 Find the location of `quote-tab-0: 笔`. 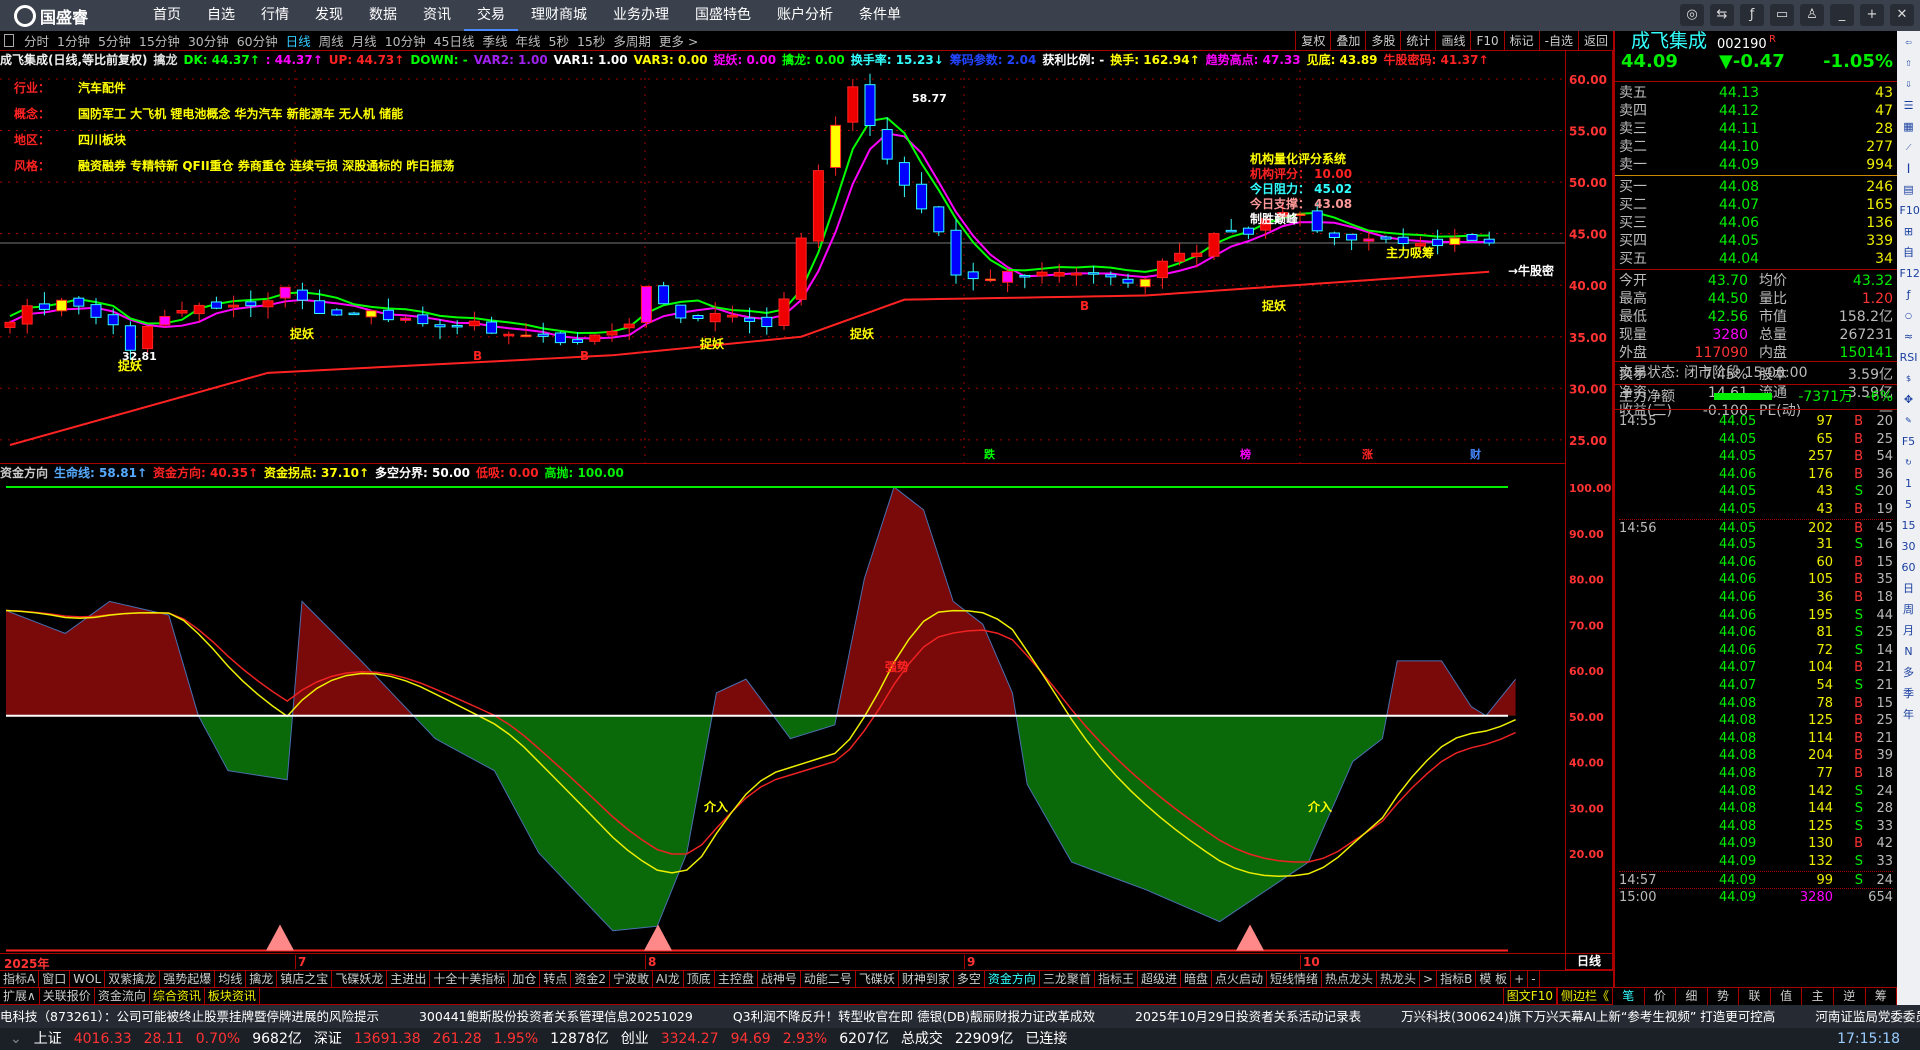

quote-tab-0: 笔 is located at coordinates (1629, 996).